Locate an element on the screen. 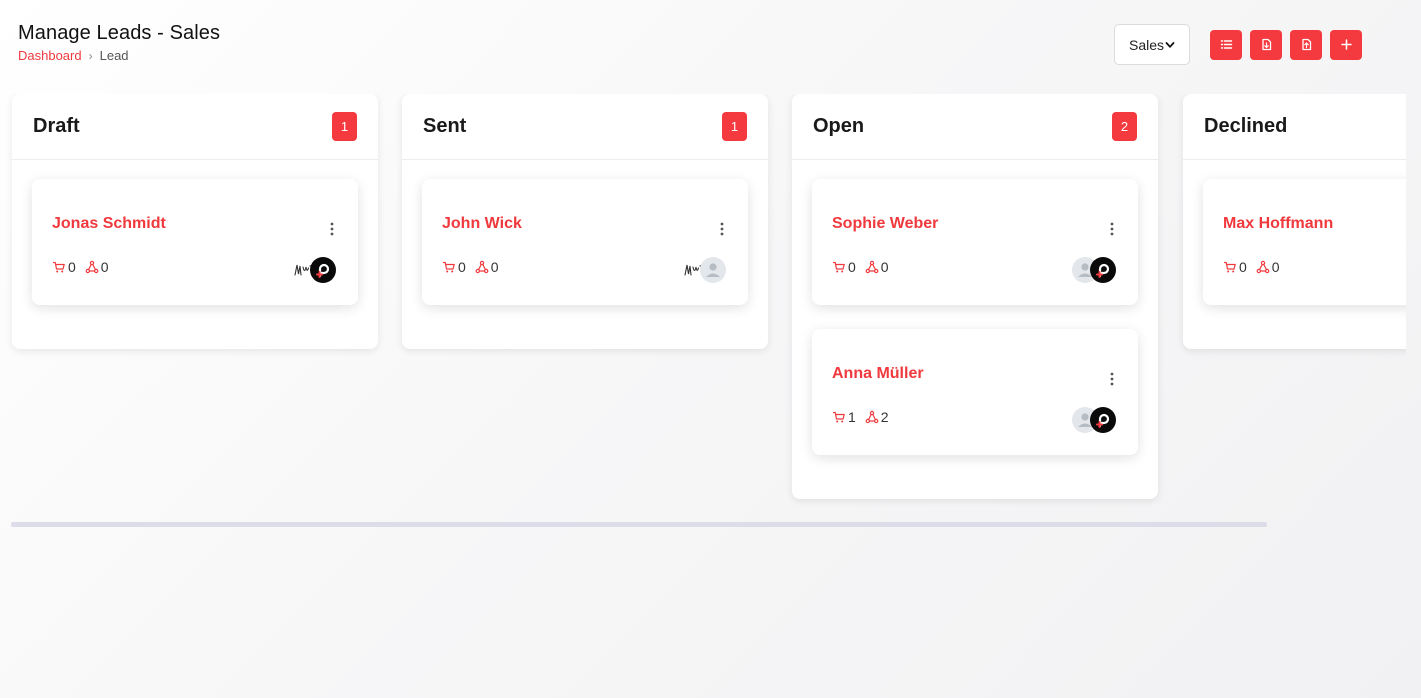 The image size is (1421, 698). breadcrumb: Dashboard › Lead is located at coordinates (119, 55).